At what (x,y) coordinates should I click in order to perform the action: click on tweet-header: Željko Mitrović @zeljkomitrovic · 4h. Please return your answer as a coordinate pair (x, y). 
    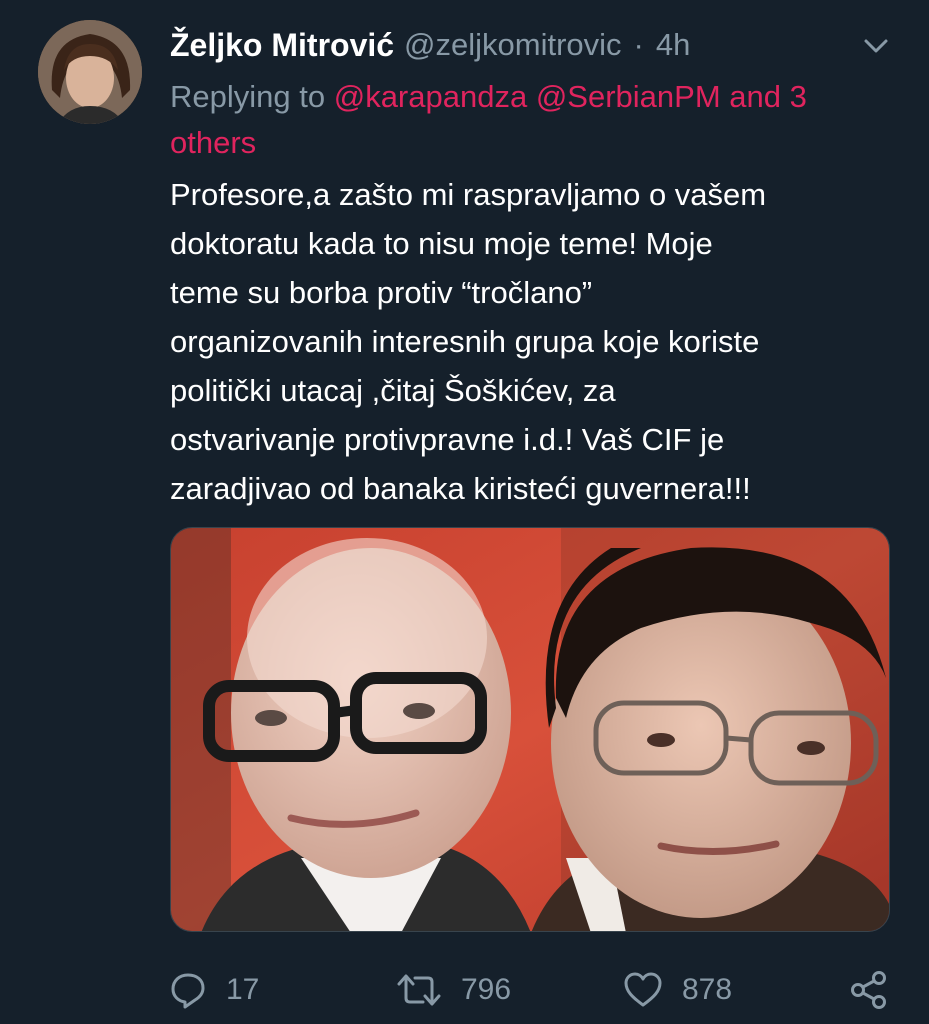
    Looking at the image, I should click on (530, 45).